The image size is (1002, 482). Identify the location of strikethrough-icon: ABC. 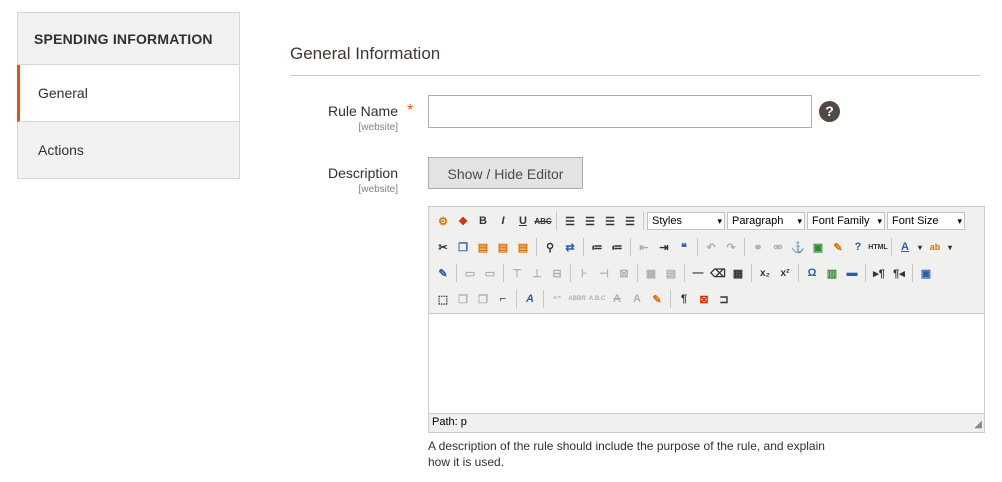
(543, 221).